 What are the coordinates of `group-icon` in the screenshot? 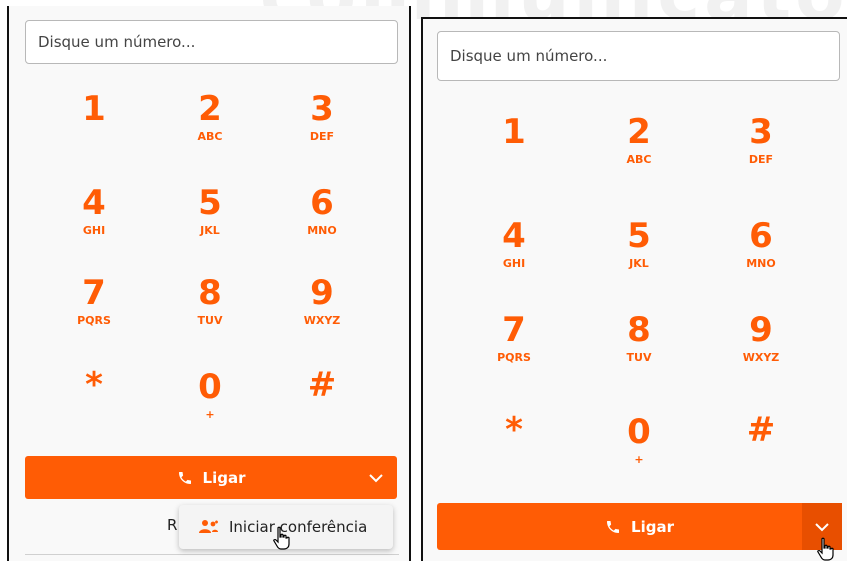 It's located at (208, 526).